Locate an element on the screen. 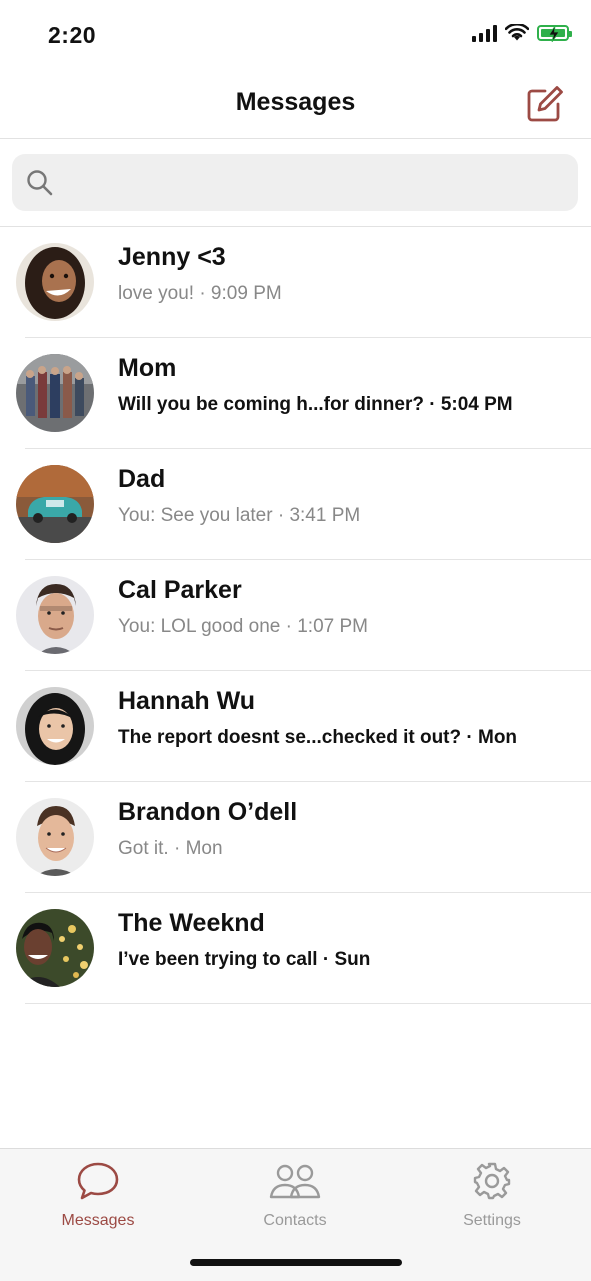 The image size is (591, 1281). message-preview: I’ve been trying to call · Sun is located at coordinates (244, 959).